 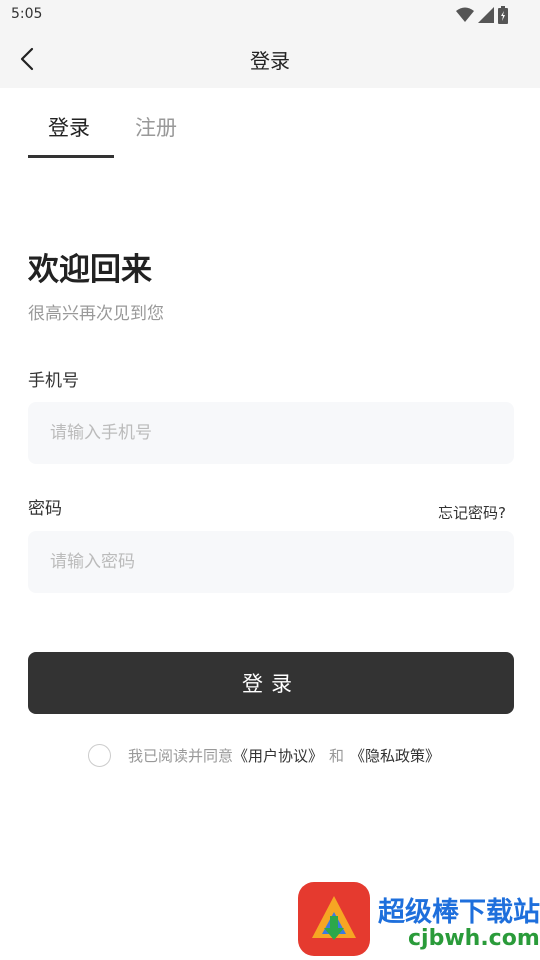 I want to click on watermark: 超级棒下载站 cjbwh.com, so click(x=419, y=920).